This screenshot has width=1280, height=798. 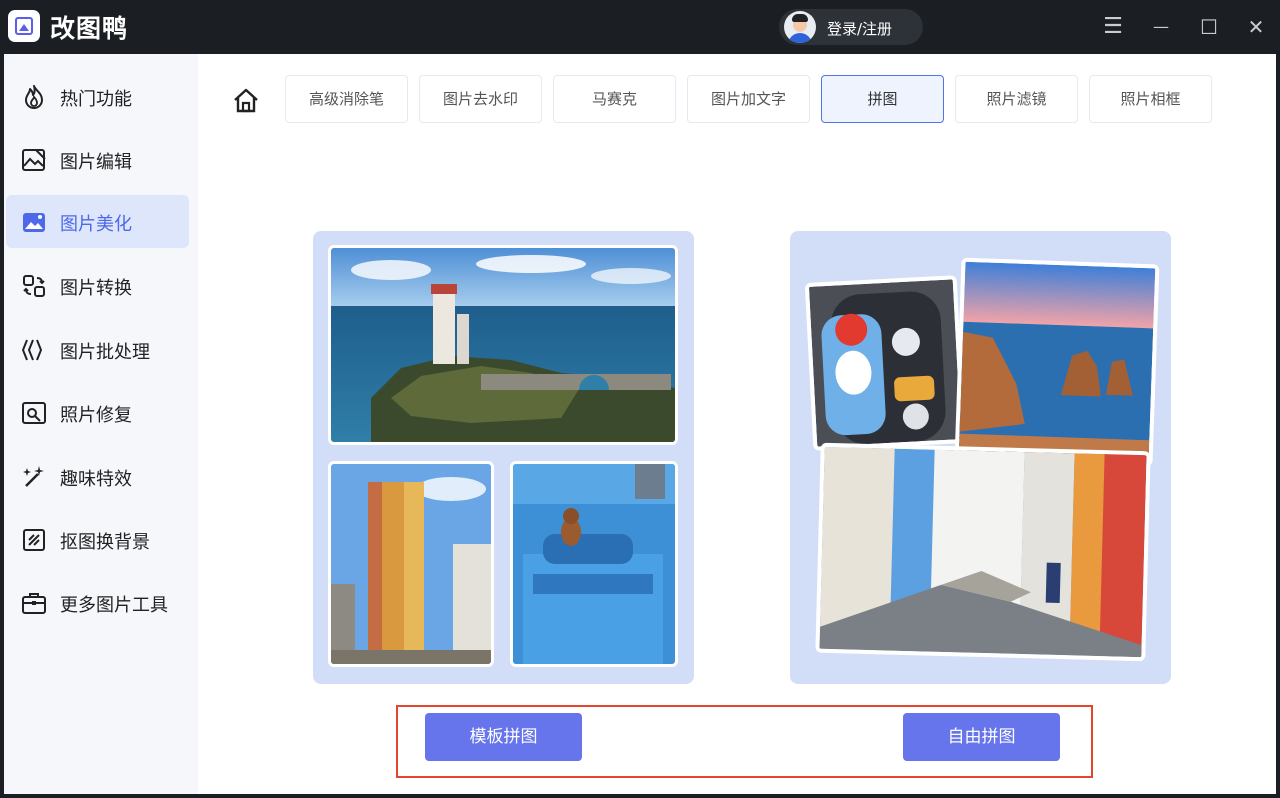 I want to click on avatar, so click(x=800, y=27).